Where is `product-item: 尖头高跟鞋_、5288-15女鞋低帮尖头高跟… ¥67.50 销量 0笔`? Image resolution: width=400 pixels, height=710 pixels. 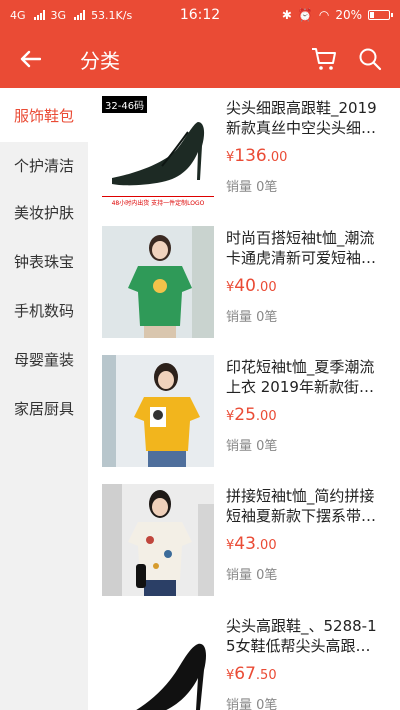
product-item: 尖头高跟鞋_、5288-15女鞋低帮尖头高跟… ¥67.50 销量 0笔 is located at coordinates (244, 658).